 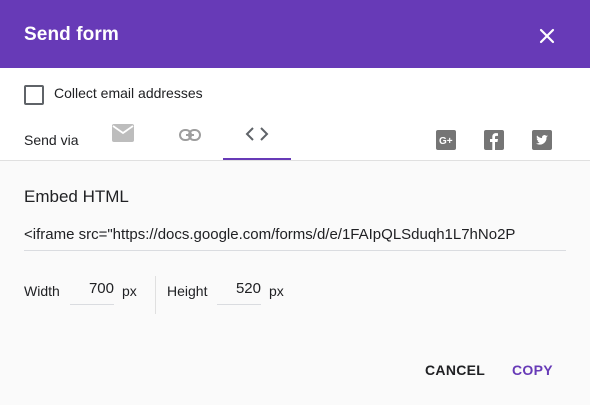 I want to click on send-via-label: Send via, so click(x=51, y=140).